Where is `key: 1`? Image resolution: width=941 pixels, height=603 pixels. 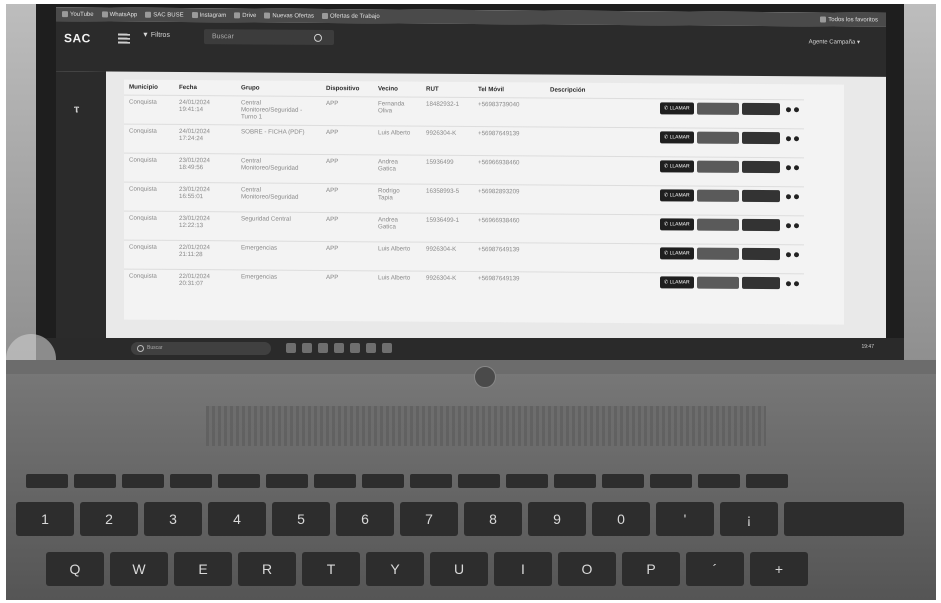 key: 1 is located at coordinates (45, 519).